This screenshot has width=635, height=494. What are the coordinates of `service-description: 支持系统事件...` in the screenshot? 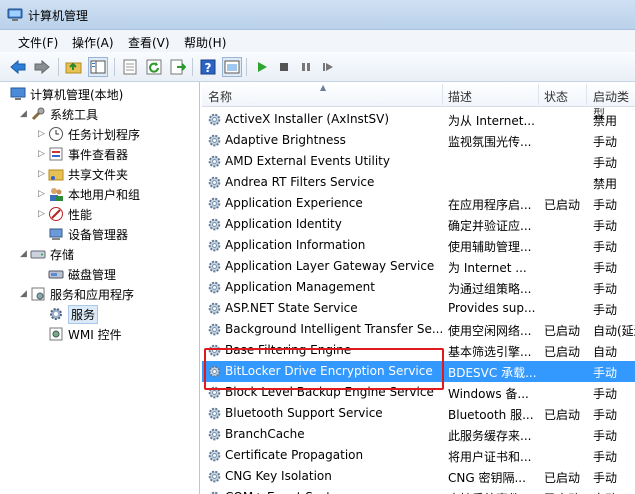 It's located at (492, 492).